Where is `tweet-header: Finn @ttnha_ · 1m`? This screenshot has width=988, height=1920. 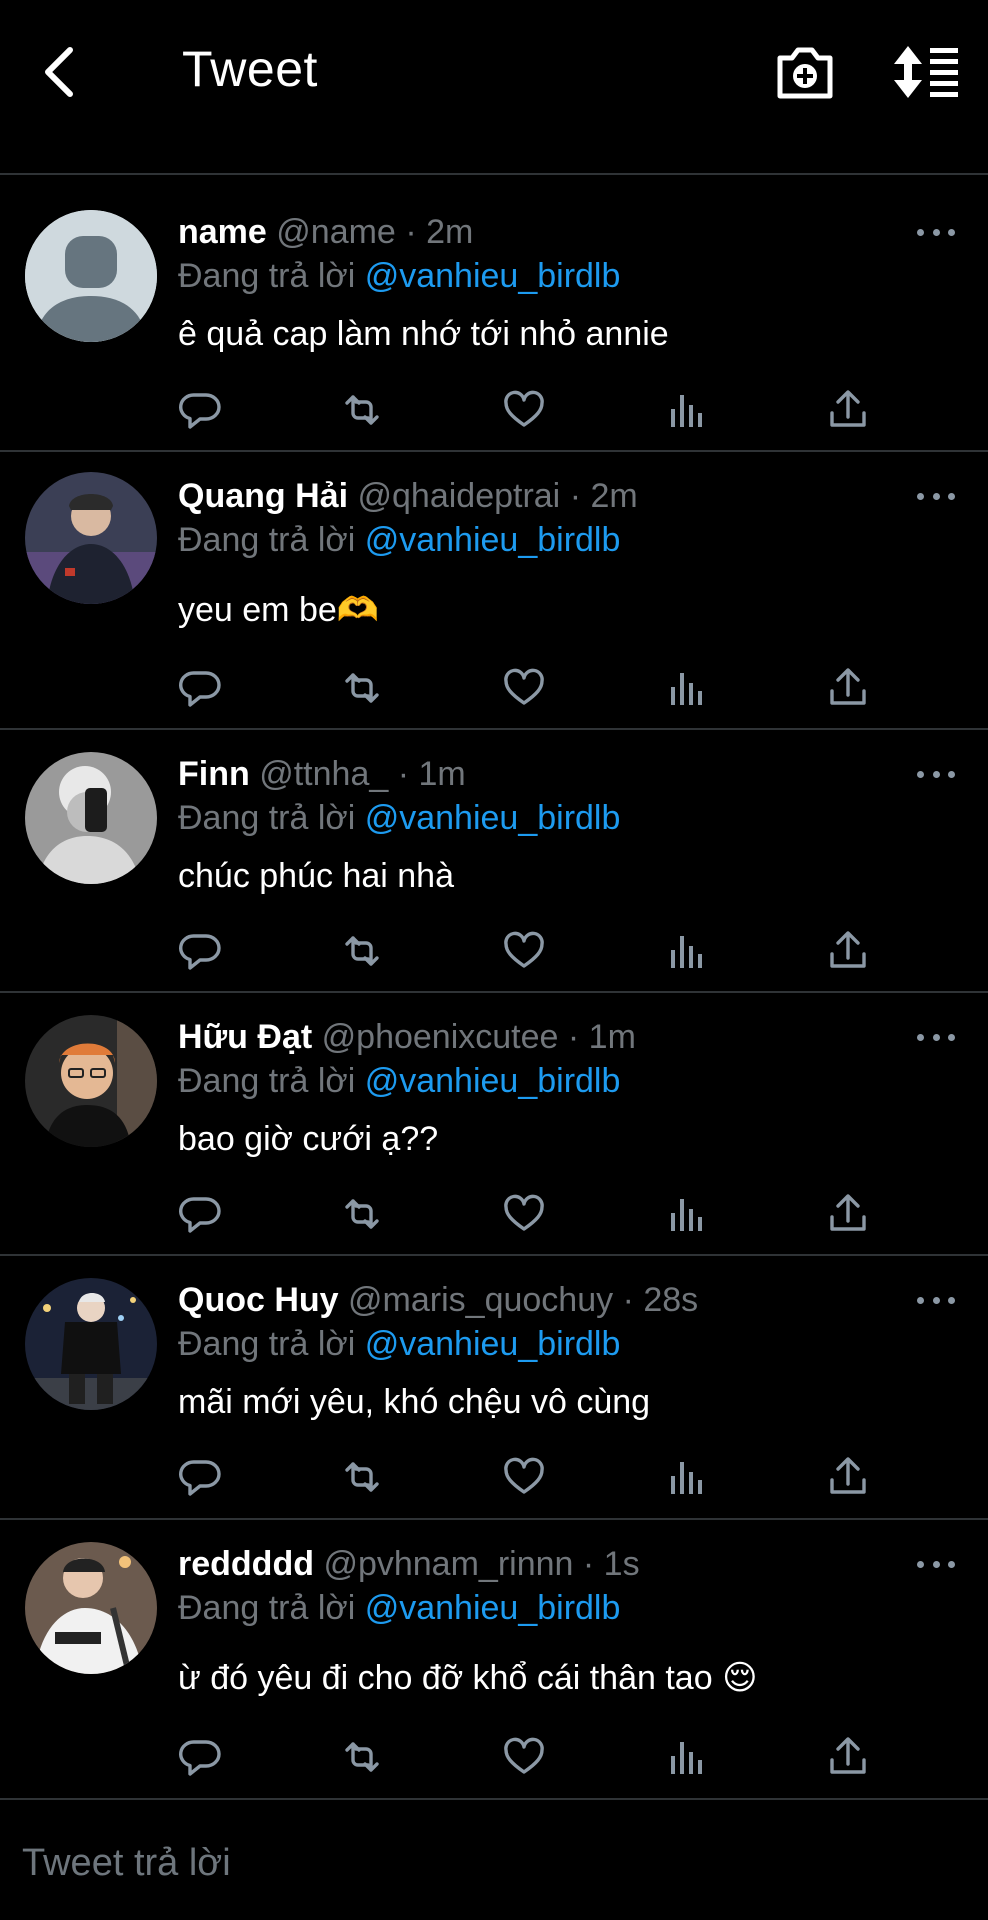
tweet-header: Finn @ttnha_ · 1m is located at coordinates (322, 774).